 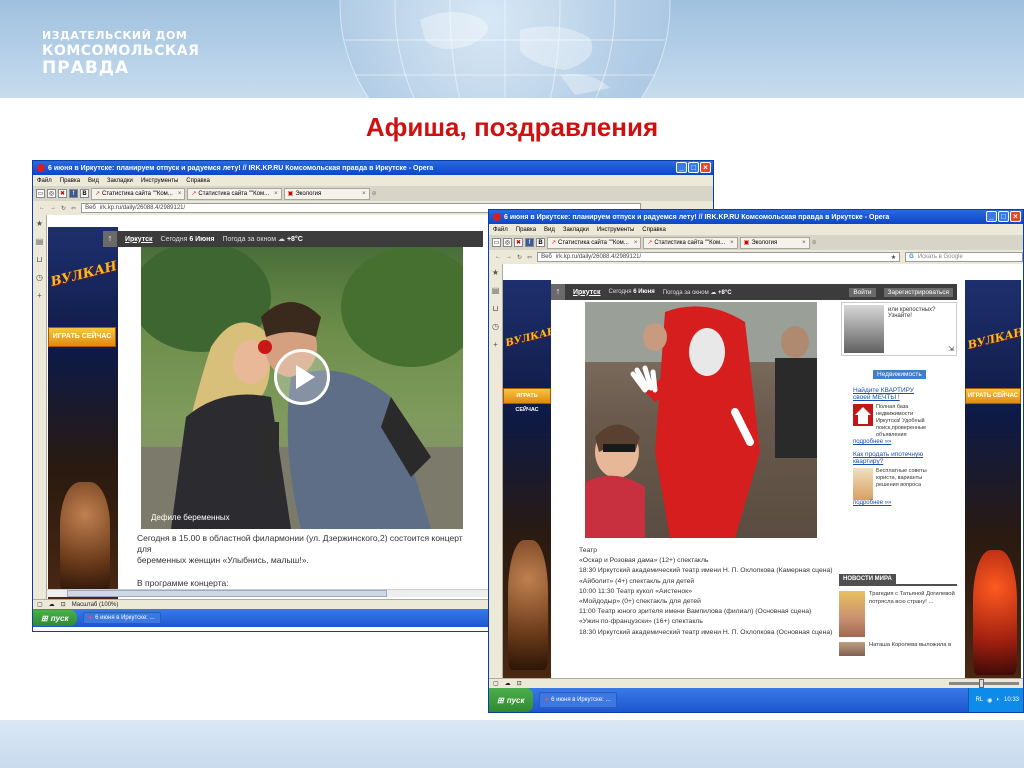 I want to click on register-button: Зарегистрироваться, so click(x=918, y=292).